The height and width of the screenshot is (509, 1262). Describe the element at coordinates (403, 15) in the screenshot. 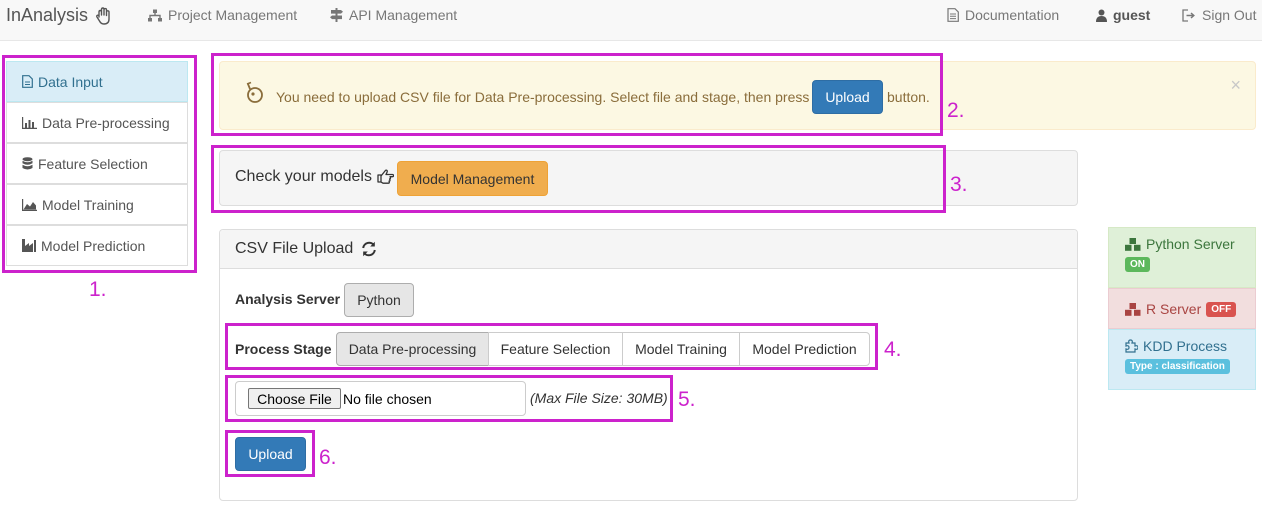

I see `nav-api-management-label: API Management` at that location.